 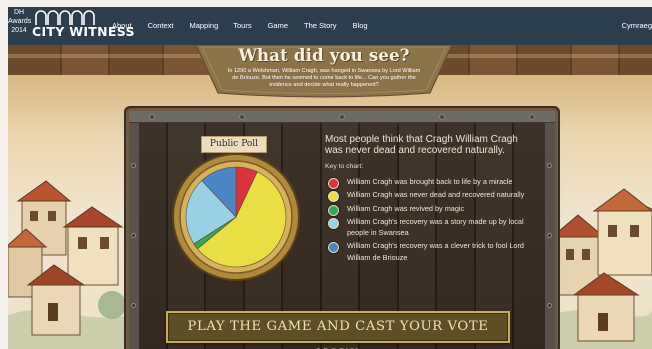 I want to click on board-frame-left, so click(x=134, y=236).